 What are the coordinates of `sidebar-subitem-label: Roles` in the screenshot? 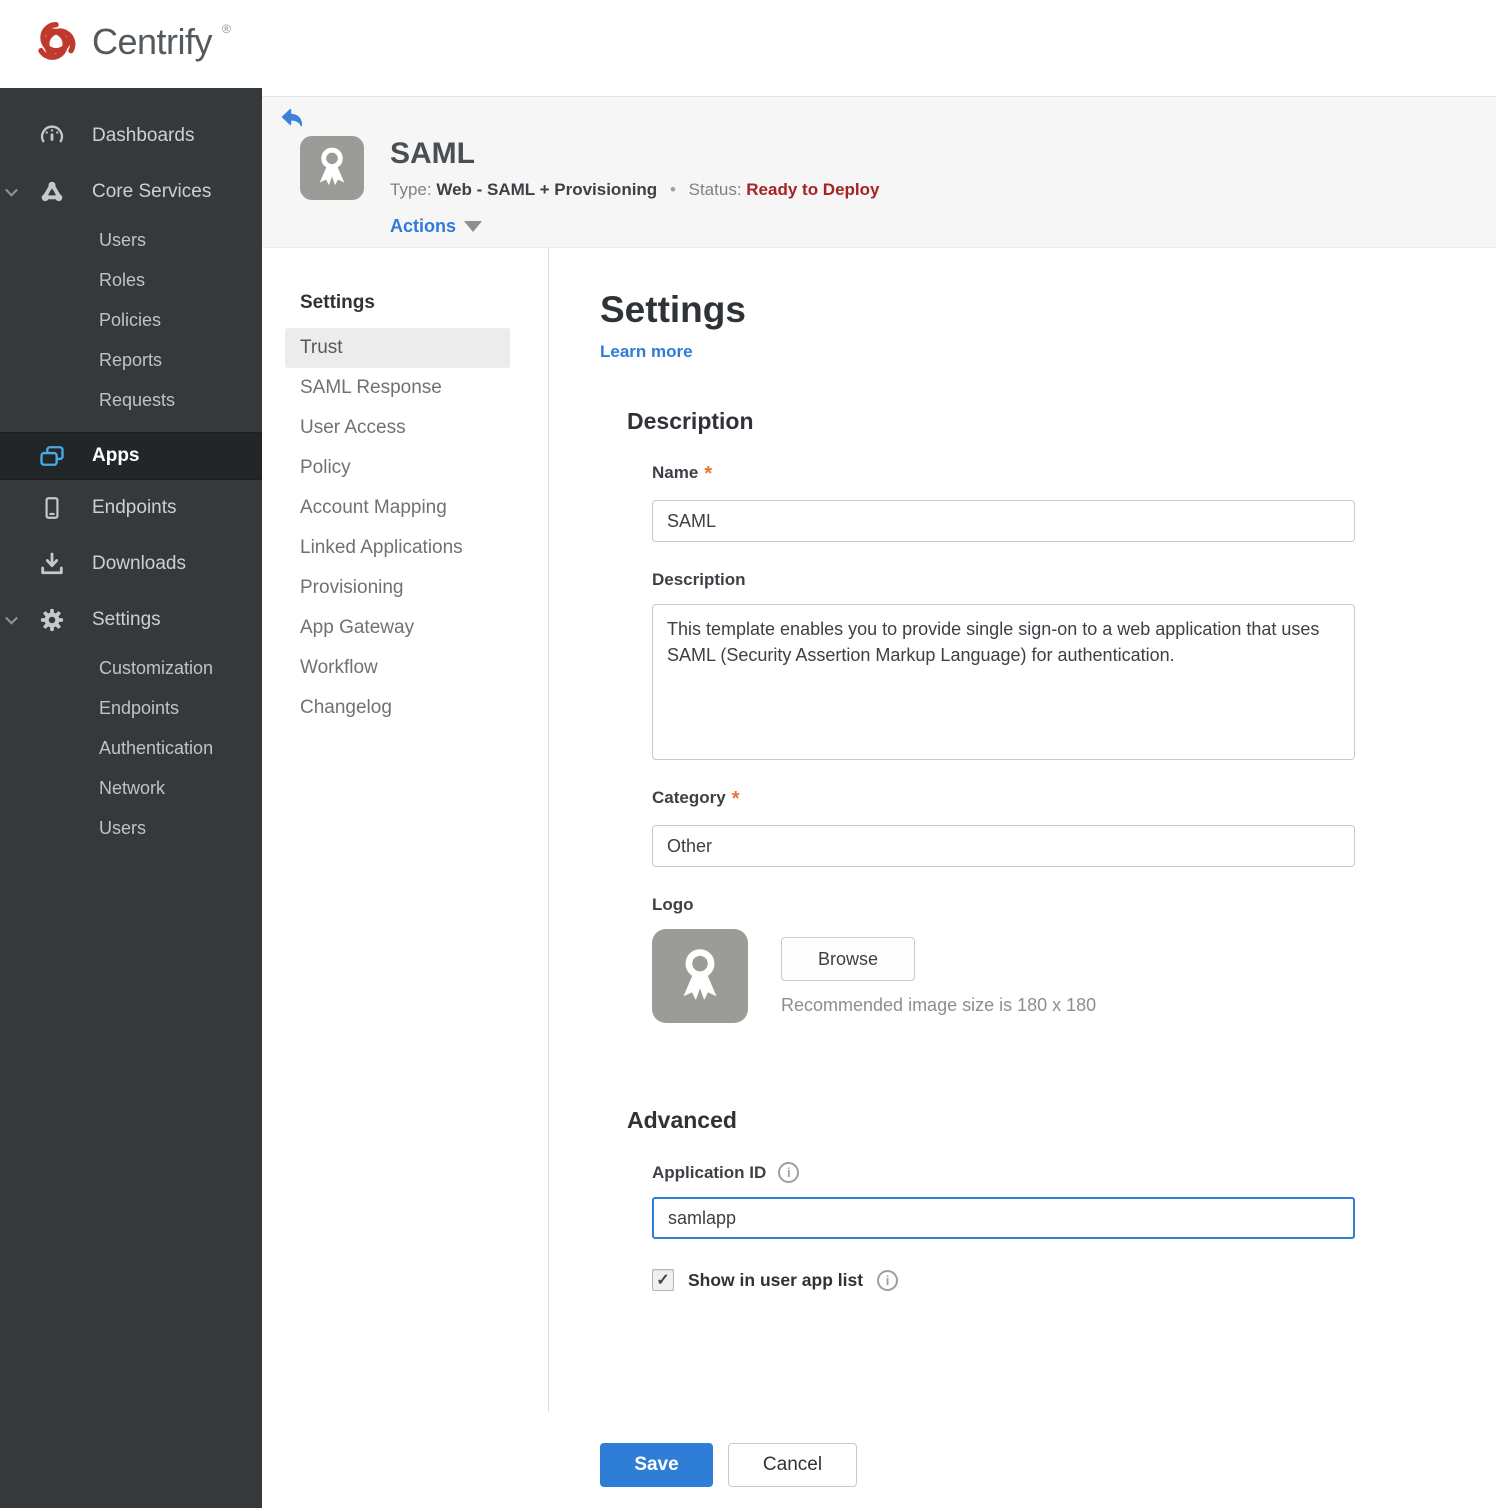 It's located at (122, 279).